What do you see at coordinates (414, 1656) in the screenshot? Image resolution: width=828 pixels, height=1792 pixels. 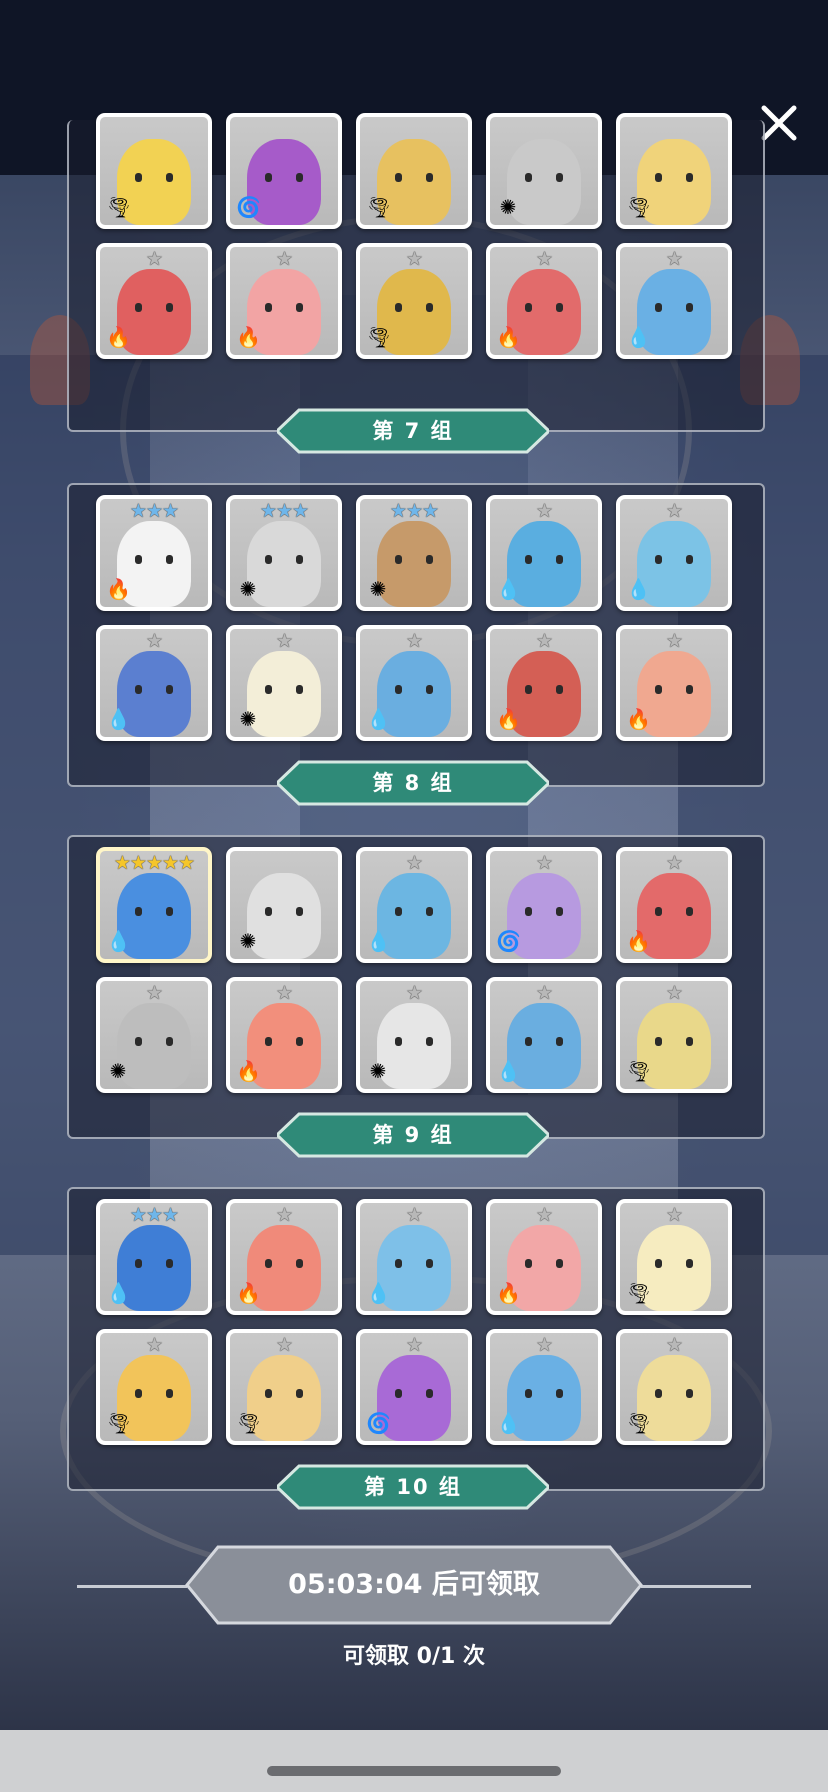 I see `claim-count: 可领取 0/1 次` at bounding box center [414, 1656].